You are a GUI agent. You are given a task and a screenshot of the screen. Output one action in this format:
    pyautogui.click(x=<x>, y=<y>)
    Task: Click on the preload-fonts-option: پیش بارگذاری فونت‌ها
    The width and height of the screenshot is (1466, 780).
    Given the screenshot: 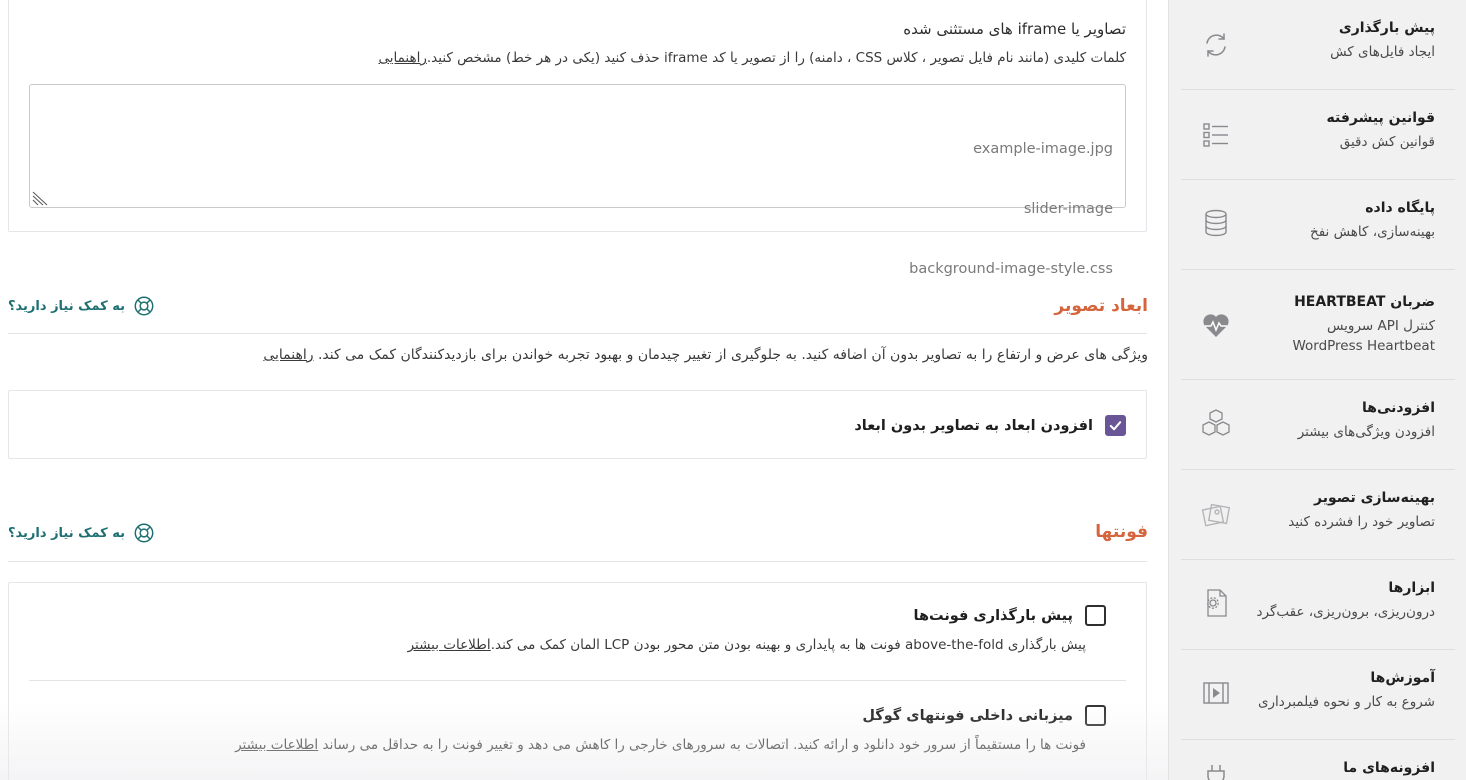 What is the action you would take?
    pyautogui.click(x=1009, y=615)
    